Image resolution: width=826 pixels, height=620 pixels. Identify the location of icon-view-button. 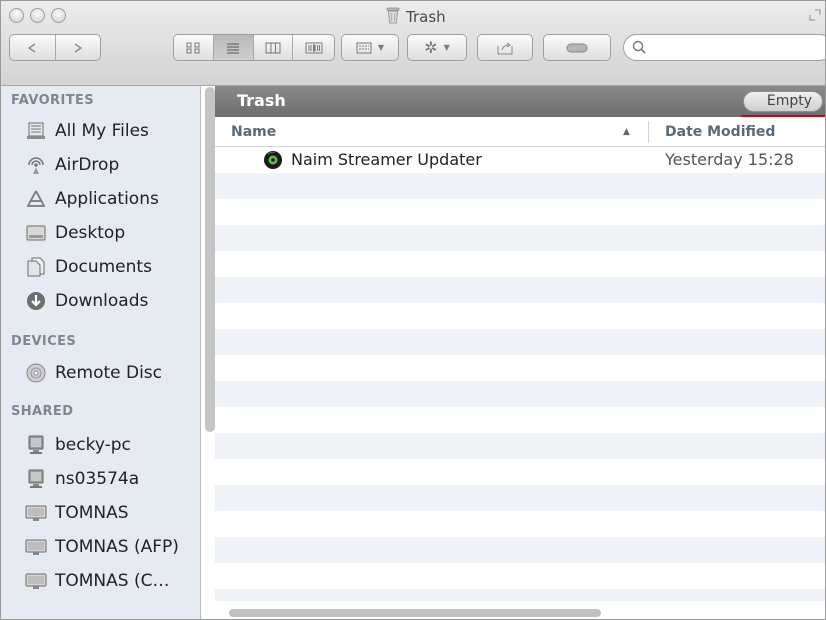
(193, 47).